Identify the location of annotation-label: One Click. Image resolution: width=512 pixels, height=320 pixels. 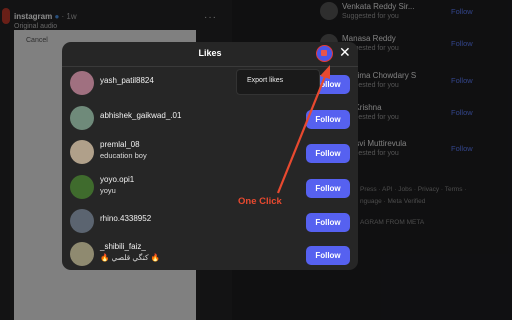
(260, 201).